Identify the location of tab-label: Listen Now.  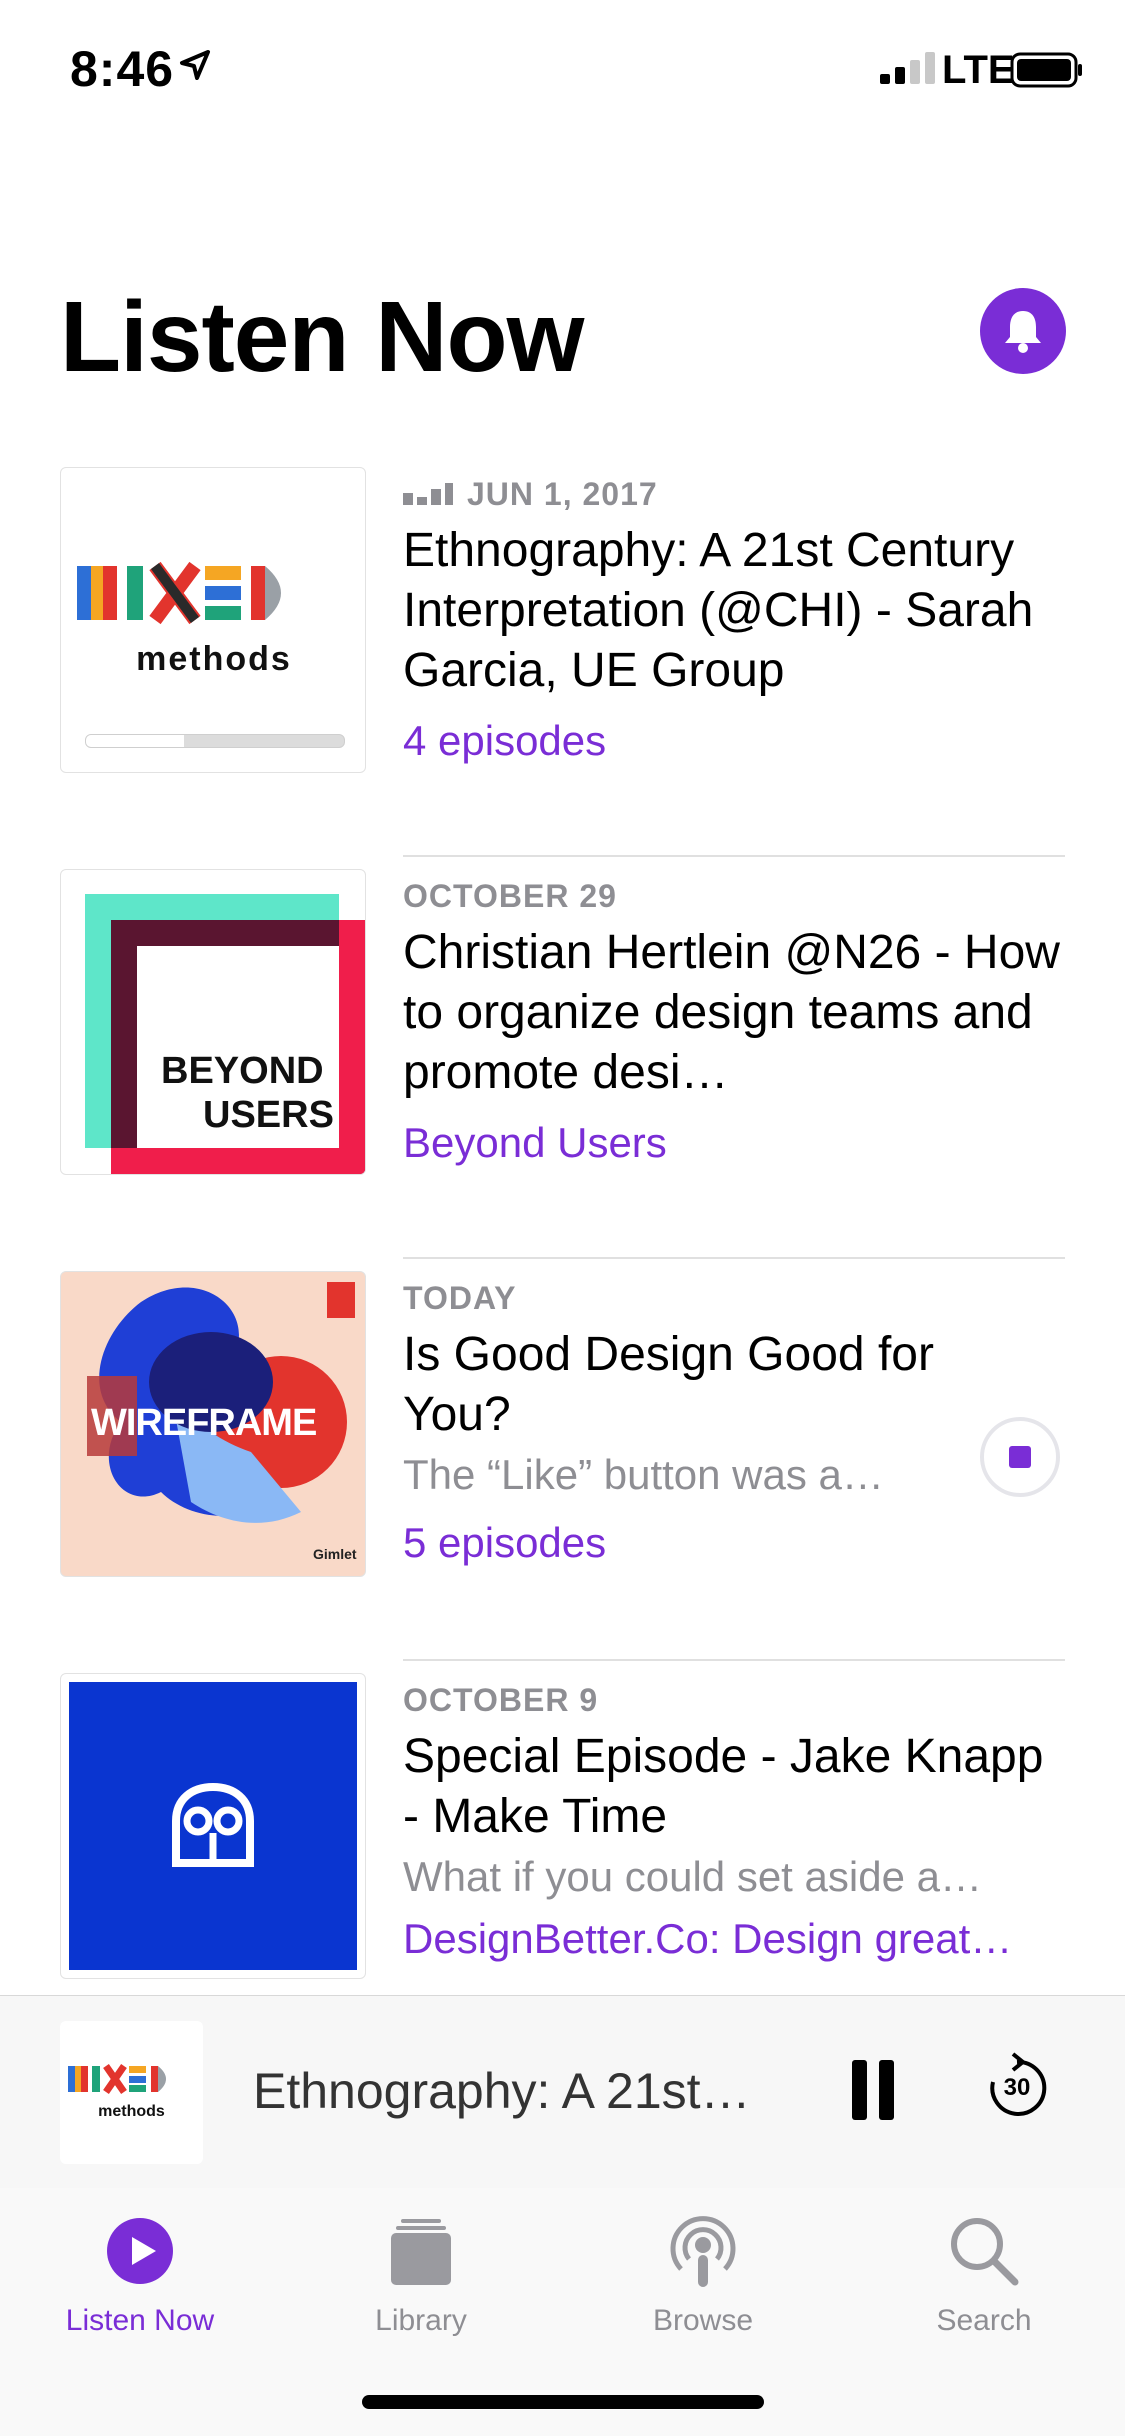
(140, 2320).